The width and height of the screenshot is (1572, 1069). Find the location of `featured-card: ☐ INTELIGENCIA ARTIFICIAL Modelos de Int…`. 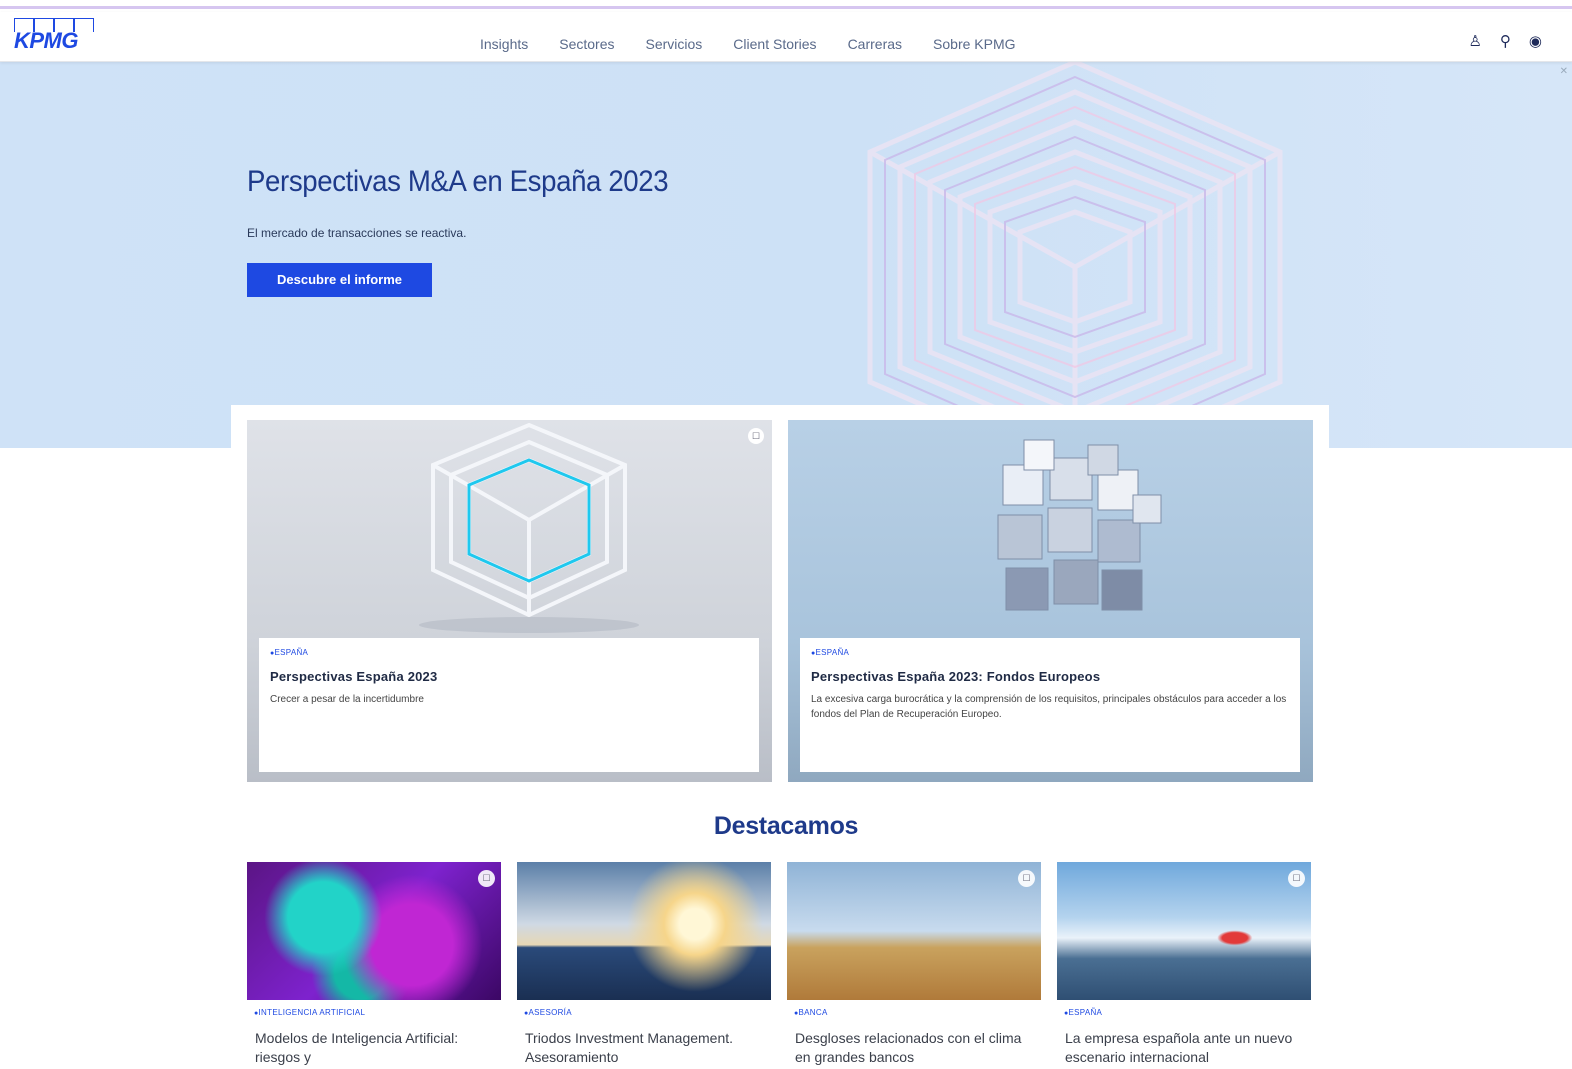

featured-card: ☐ INTELIGENCIA ARTIFICIAL Modelos de Int… is located at coordinates (374, 964).